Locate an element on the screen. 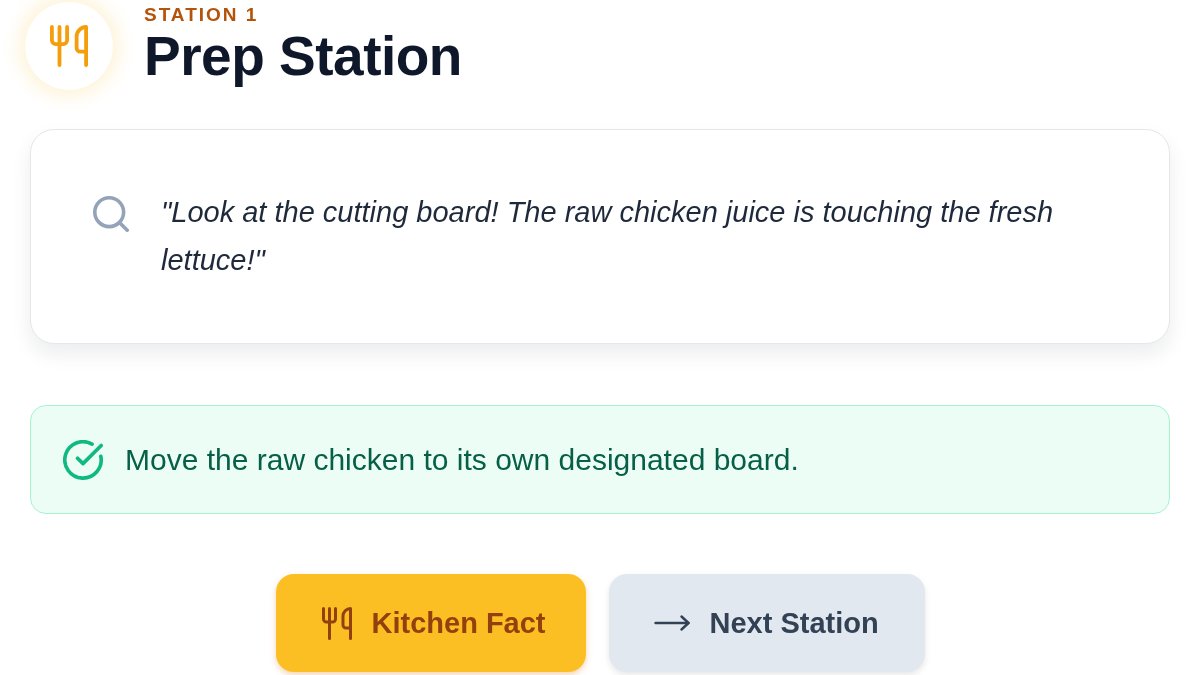 The image size is (1200, 675). station-label: STATION 1 is located at coordinates (202, 15).